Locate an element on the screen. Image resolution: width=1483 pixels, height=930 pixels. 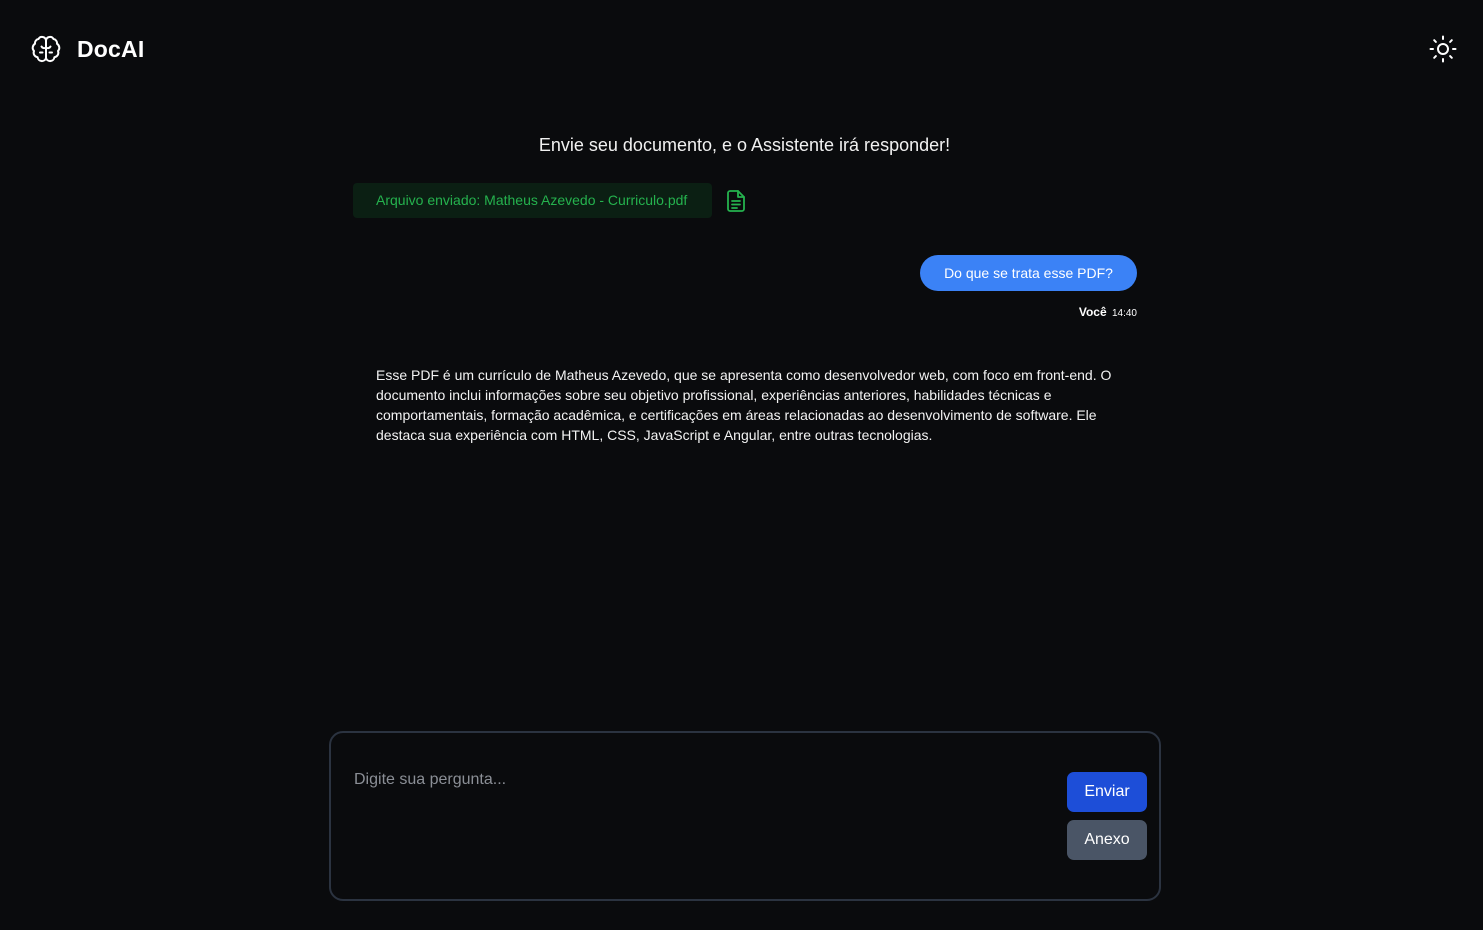
attach-button: Anexo is located at coordinates (1107, 840).